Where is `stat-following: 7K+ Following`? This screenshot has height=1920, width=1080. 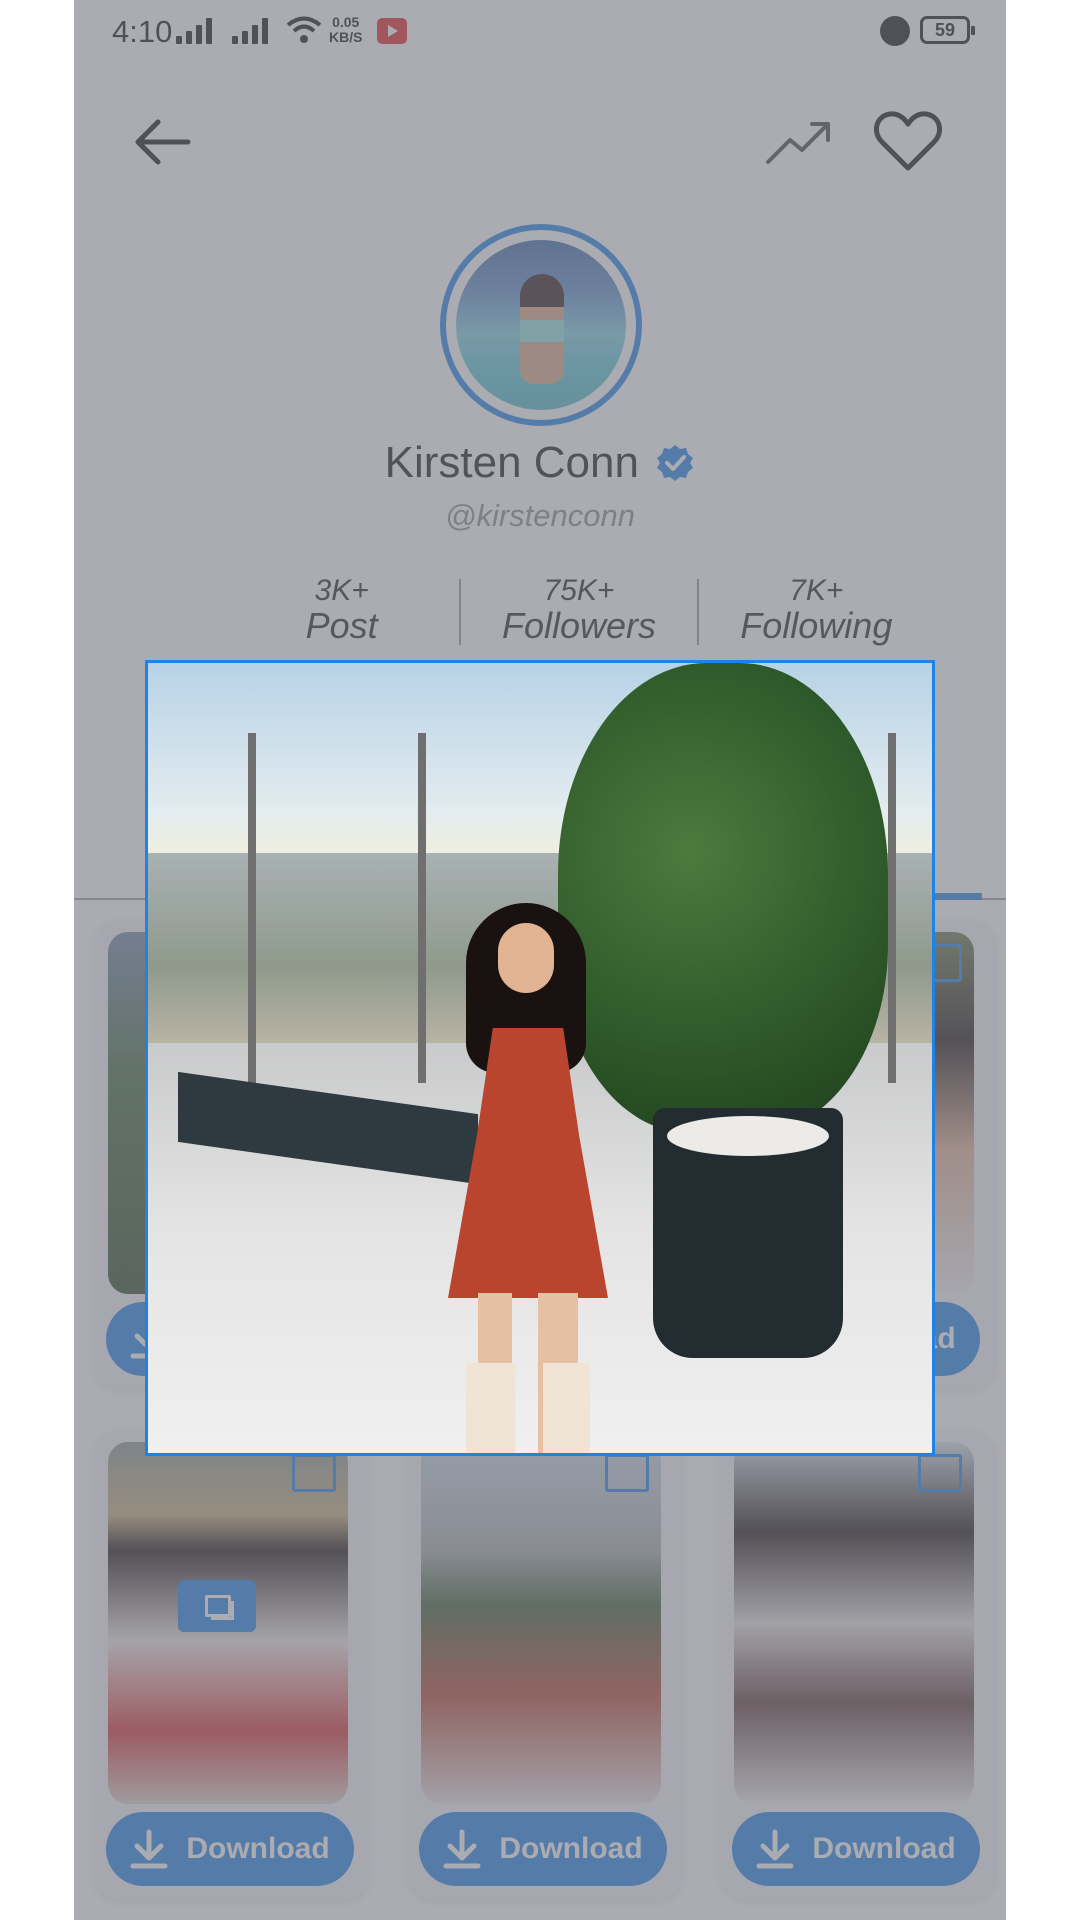 stat-following: 7K+ Following is located at coordinates (816, 615).